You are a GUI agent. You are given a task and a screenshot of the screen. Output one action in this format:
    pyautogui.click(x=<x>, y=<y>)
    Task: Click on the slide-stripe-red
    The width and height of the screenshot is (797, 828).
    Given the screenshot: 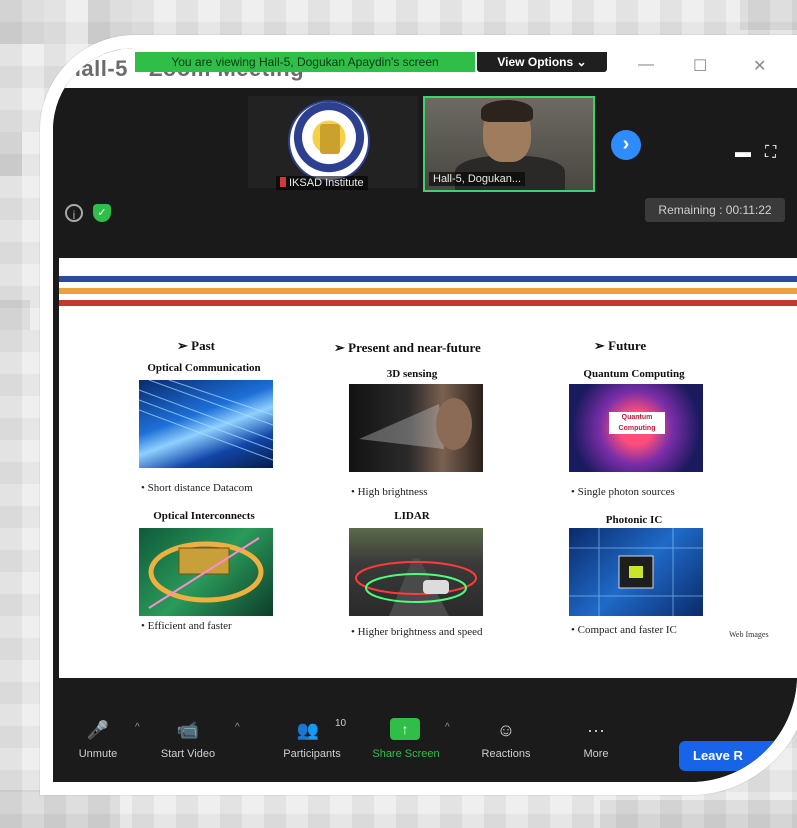 What is the action you would take?
    pyautogui.click(x=428, y=303)
    